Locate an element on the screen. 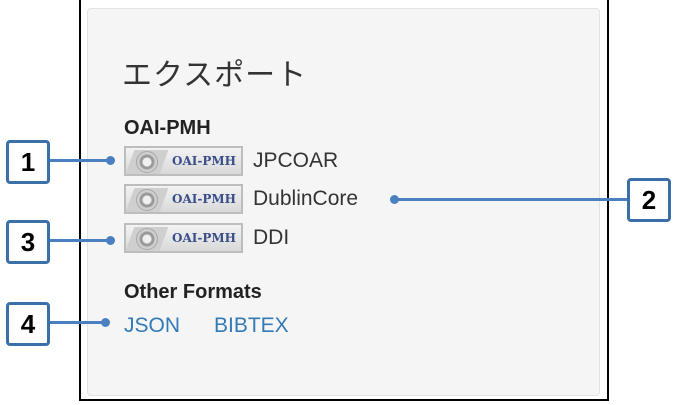  callout-2-dot is located at coordinates (394, 199).